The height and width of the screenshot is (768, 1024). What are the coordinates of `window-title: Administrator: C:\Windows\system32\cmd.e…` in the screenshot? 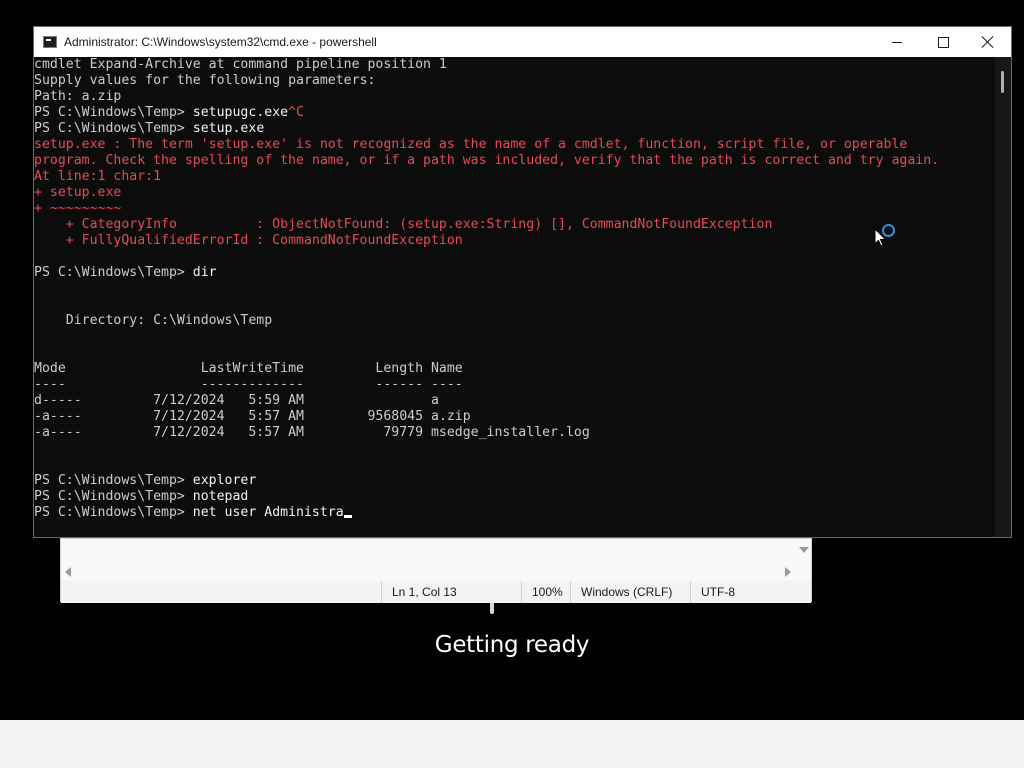 It's located at (220, 42).